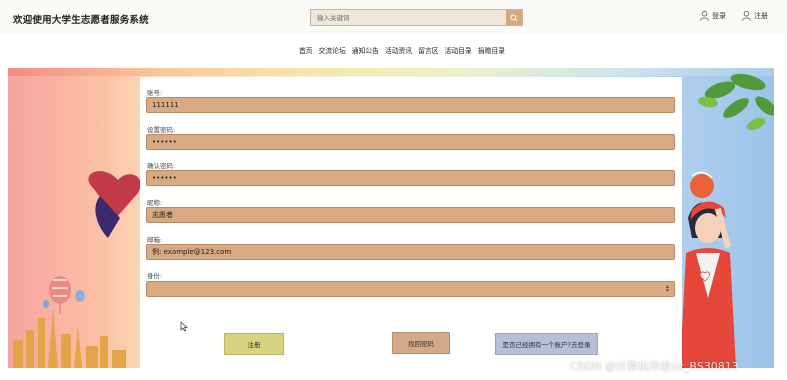 This screenshot has width=787, height=380. Describe the element at coordinates (408, 17) in the screenshot. I see `search-input` at that location.